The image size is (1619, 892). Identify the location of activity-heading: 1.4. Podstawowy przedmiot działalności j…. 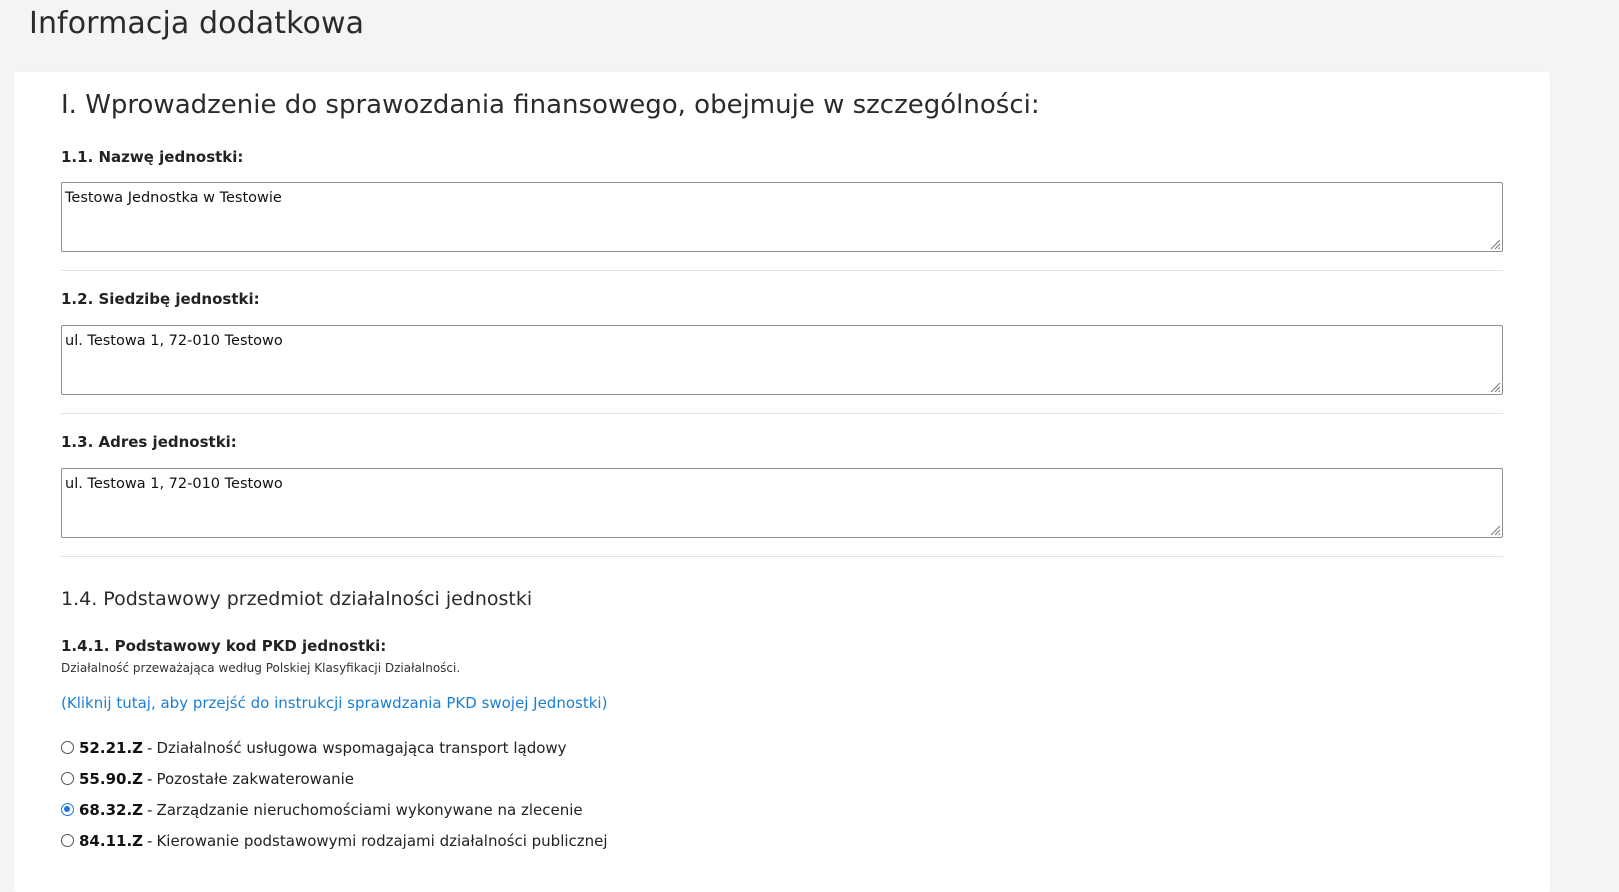
(297, 599).